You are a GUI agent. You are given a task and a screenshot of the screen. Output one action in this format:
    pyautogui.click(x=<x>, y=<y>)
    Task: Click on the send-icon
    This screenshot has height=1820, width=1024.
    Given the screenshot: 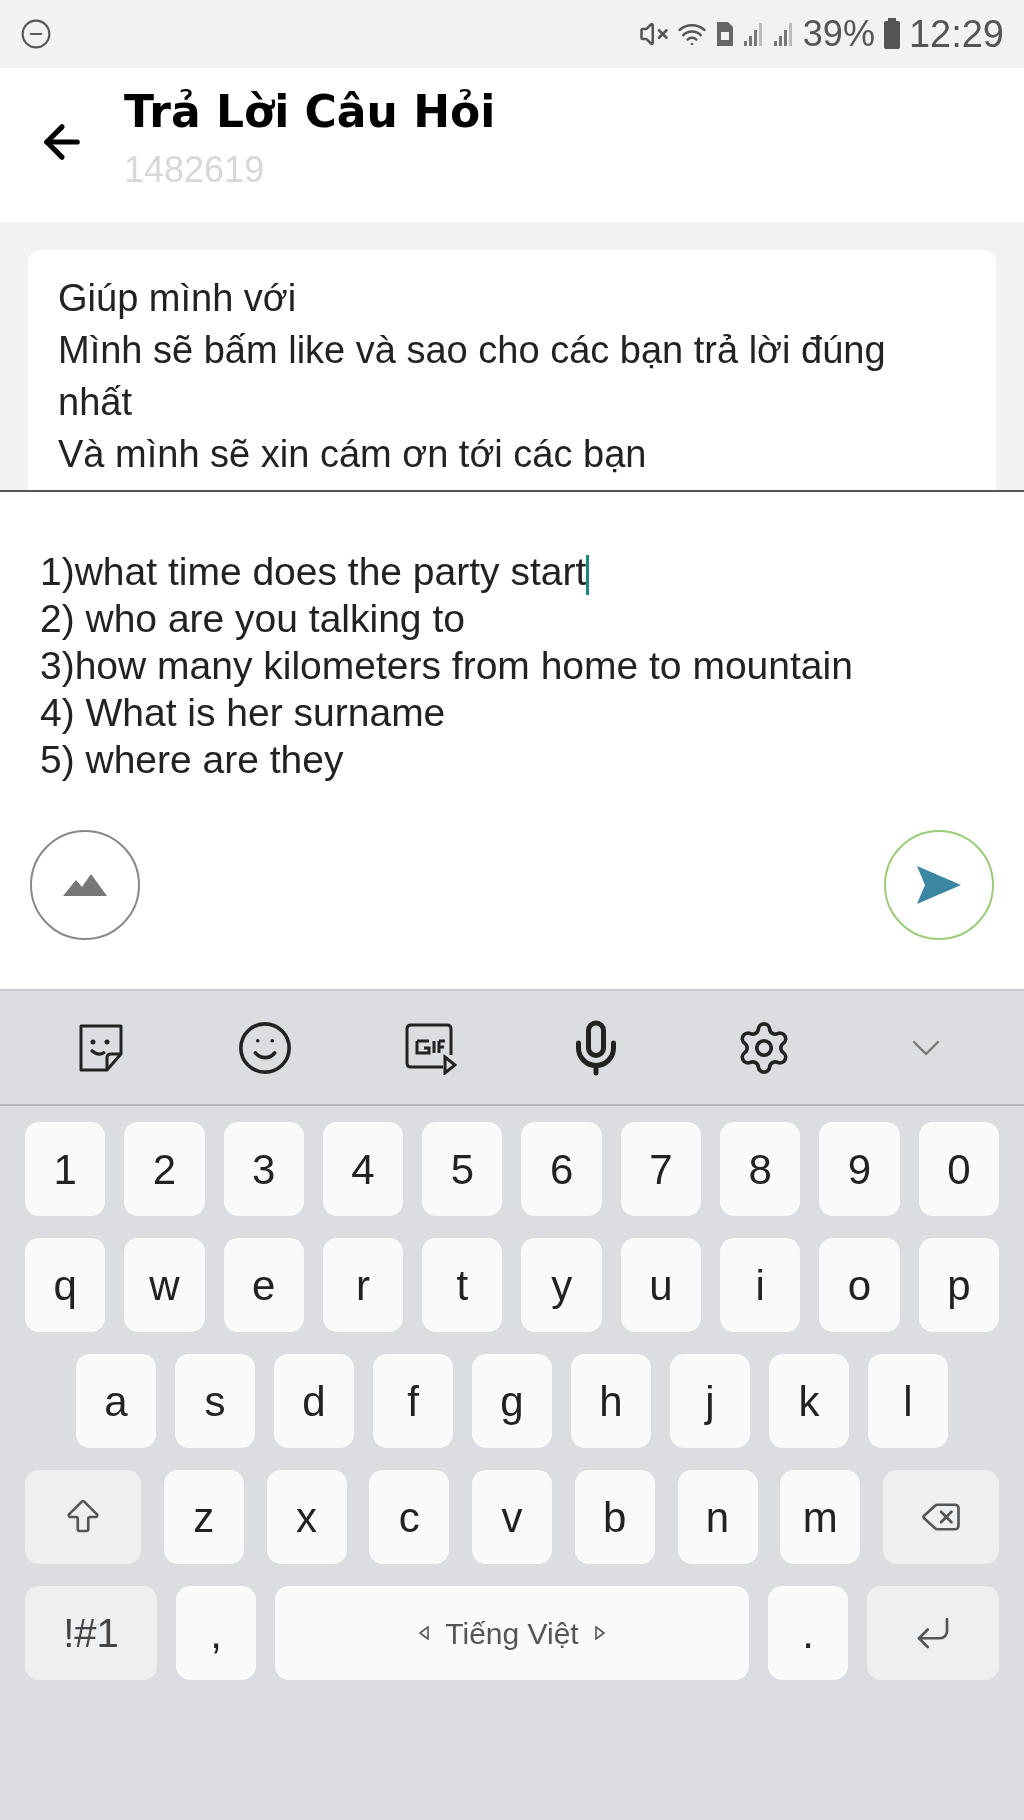 What is the action you would take?
    pyautogui.click(x=939, y=885)
    